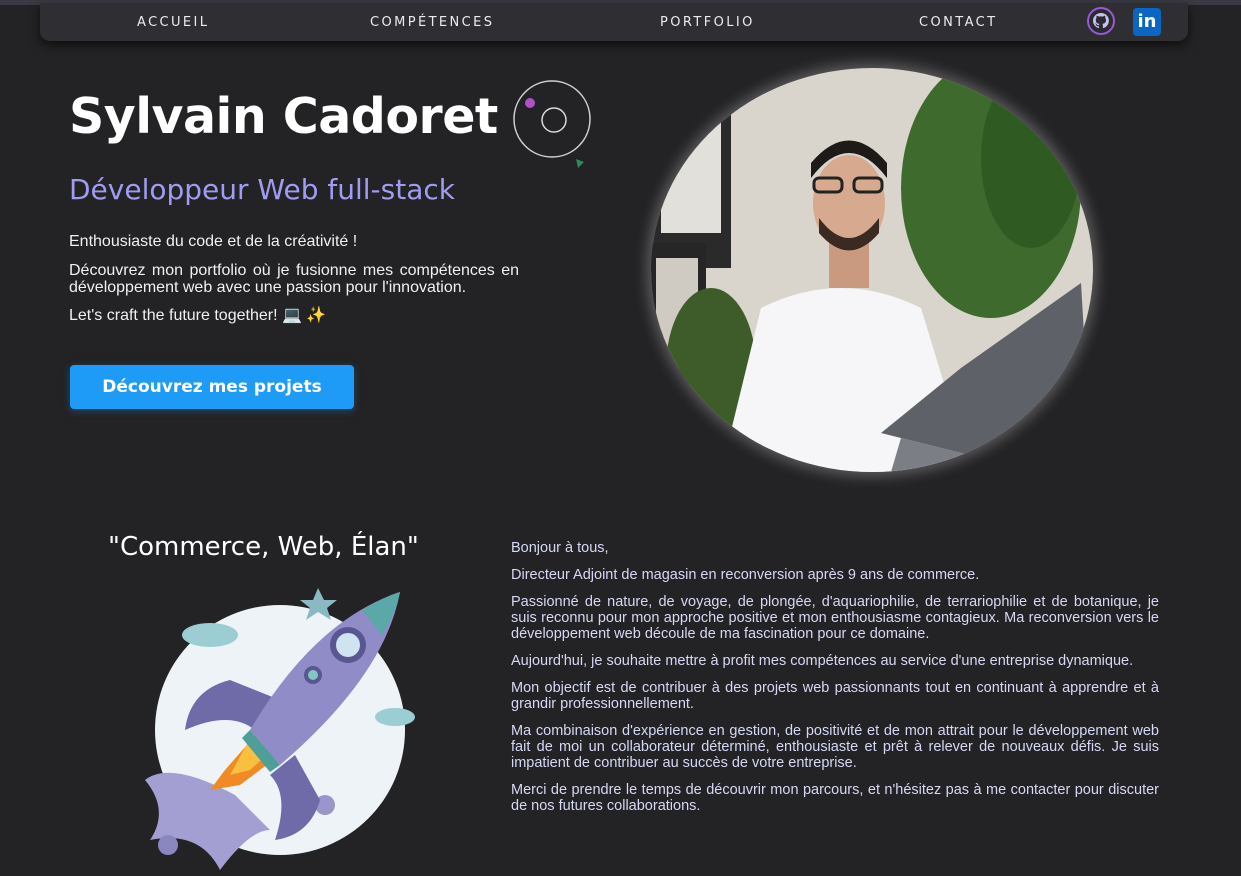  I want to click on about-paragraph: Bonjour à tous,, so click(560, 548).